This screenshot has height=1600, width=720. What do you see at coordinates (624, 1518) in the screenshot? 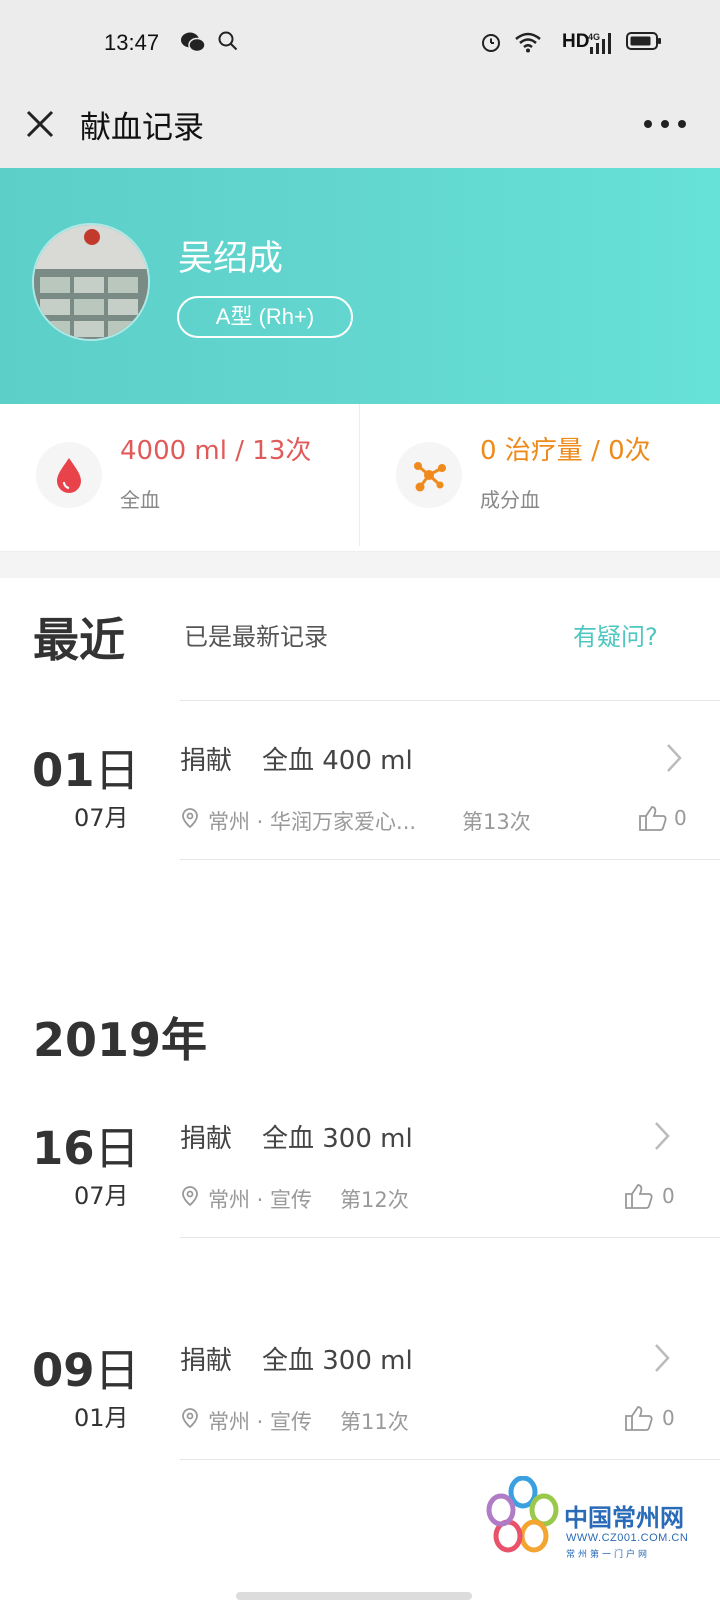
I see `watermark-name: 中国常州网` at bounding box center [624, 1518].